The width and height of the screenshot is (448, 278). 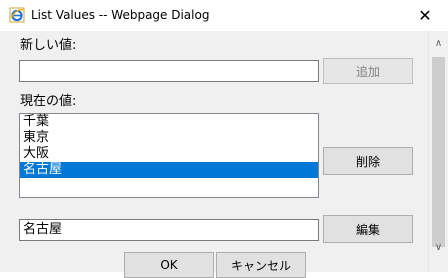 What do you see at coordinates (224, 15) in the screenshot?
I see `title-bar: List Values -- Webpage Dialog ✕` at bounding box center [224, 15].